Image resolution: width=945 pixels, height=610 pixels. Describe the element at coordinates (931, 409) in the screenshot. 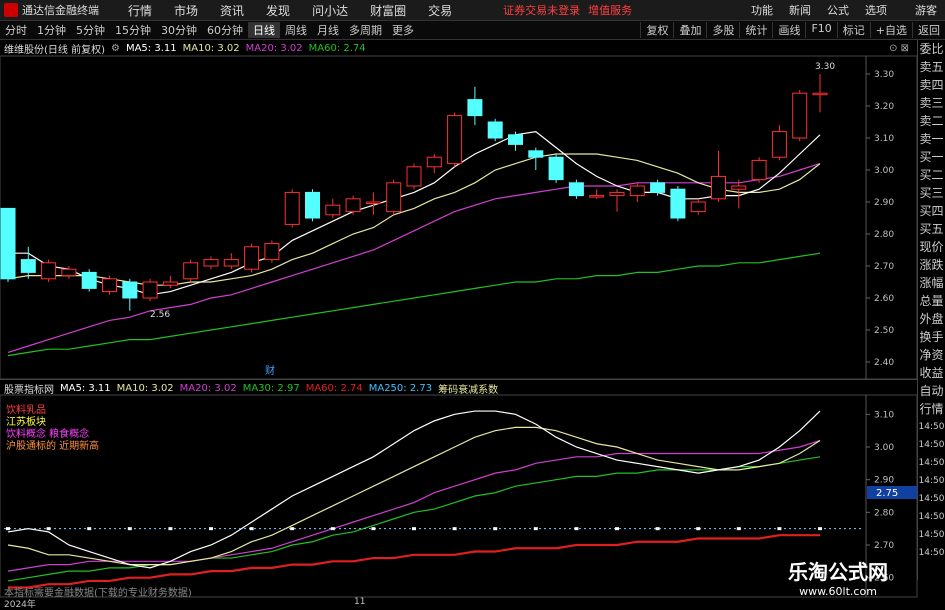

I see `panel-row: 行情` at that location.